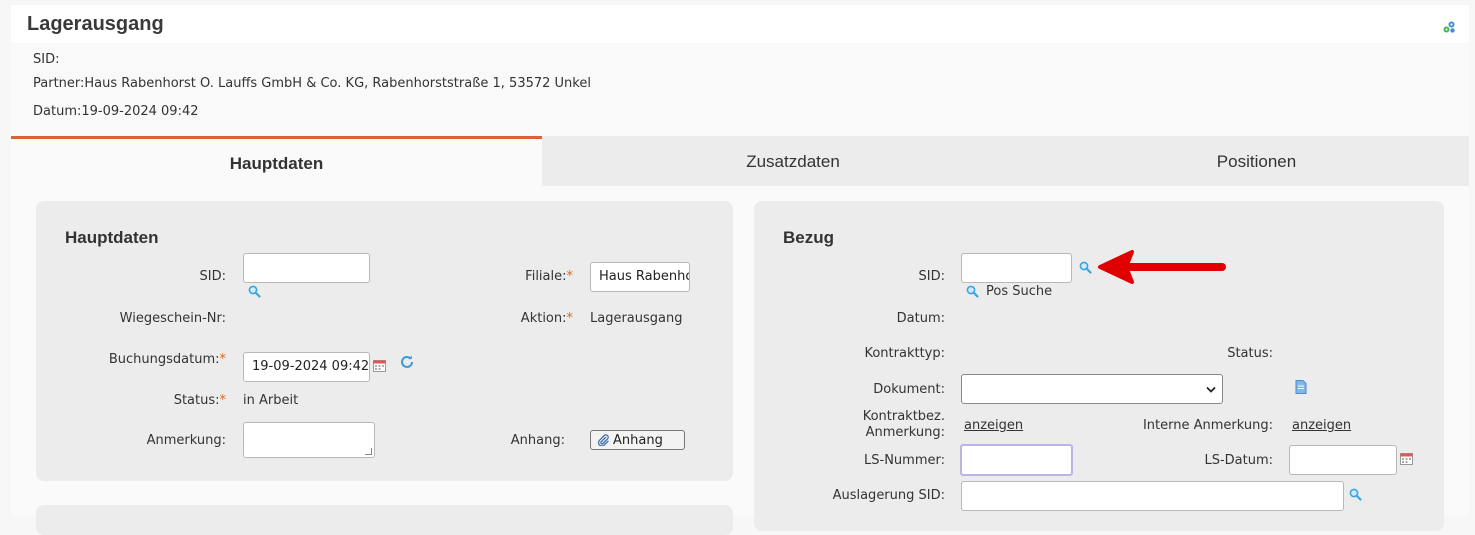 This screenshot has height=535, width=1475. I want to click on chevron-down-icon, so click(1211, 389).